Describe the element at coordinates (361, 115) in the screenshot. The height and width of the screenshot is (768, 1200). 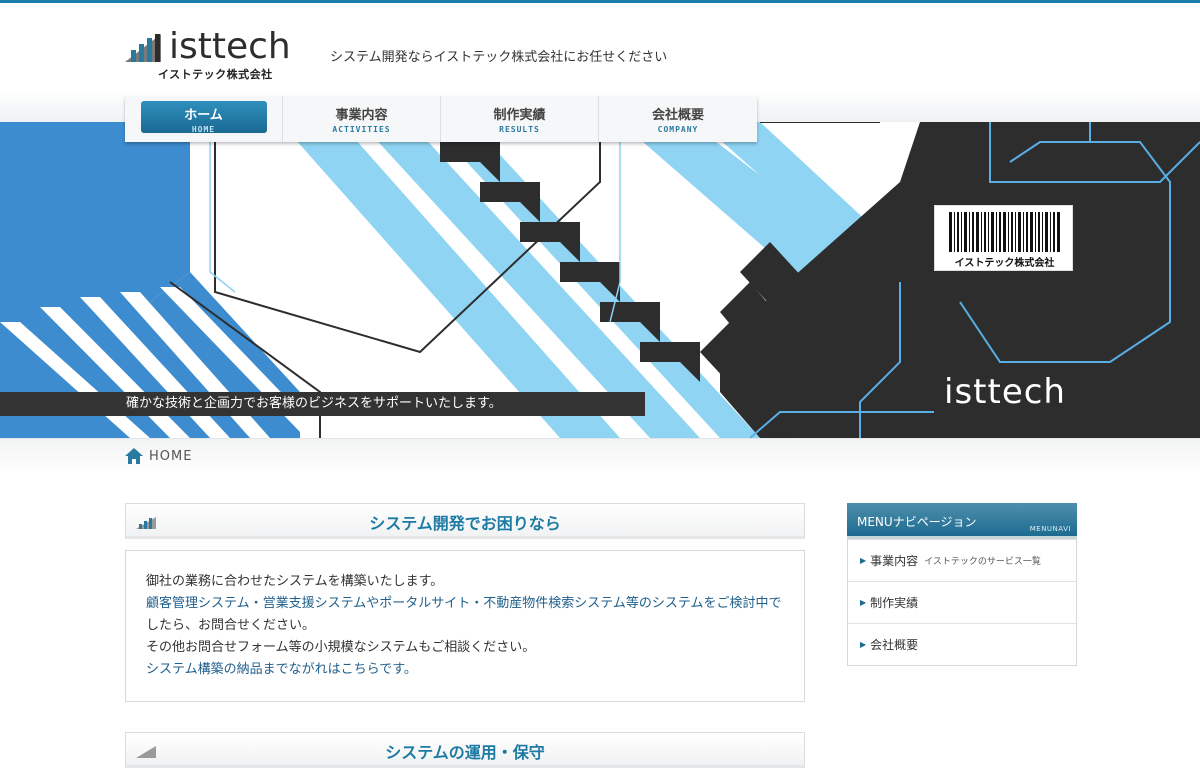
I see `nav-label: 事業内容` at that location.